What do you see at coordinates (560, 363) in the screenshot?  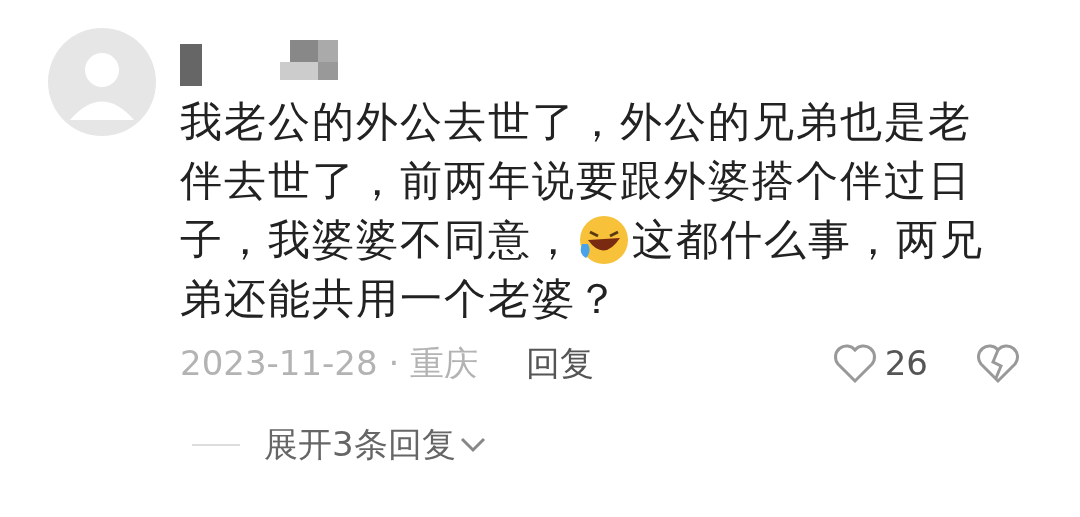 I see `reply-link: 回复` at bounding box center [560, 363].